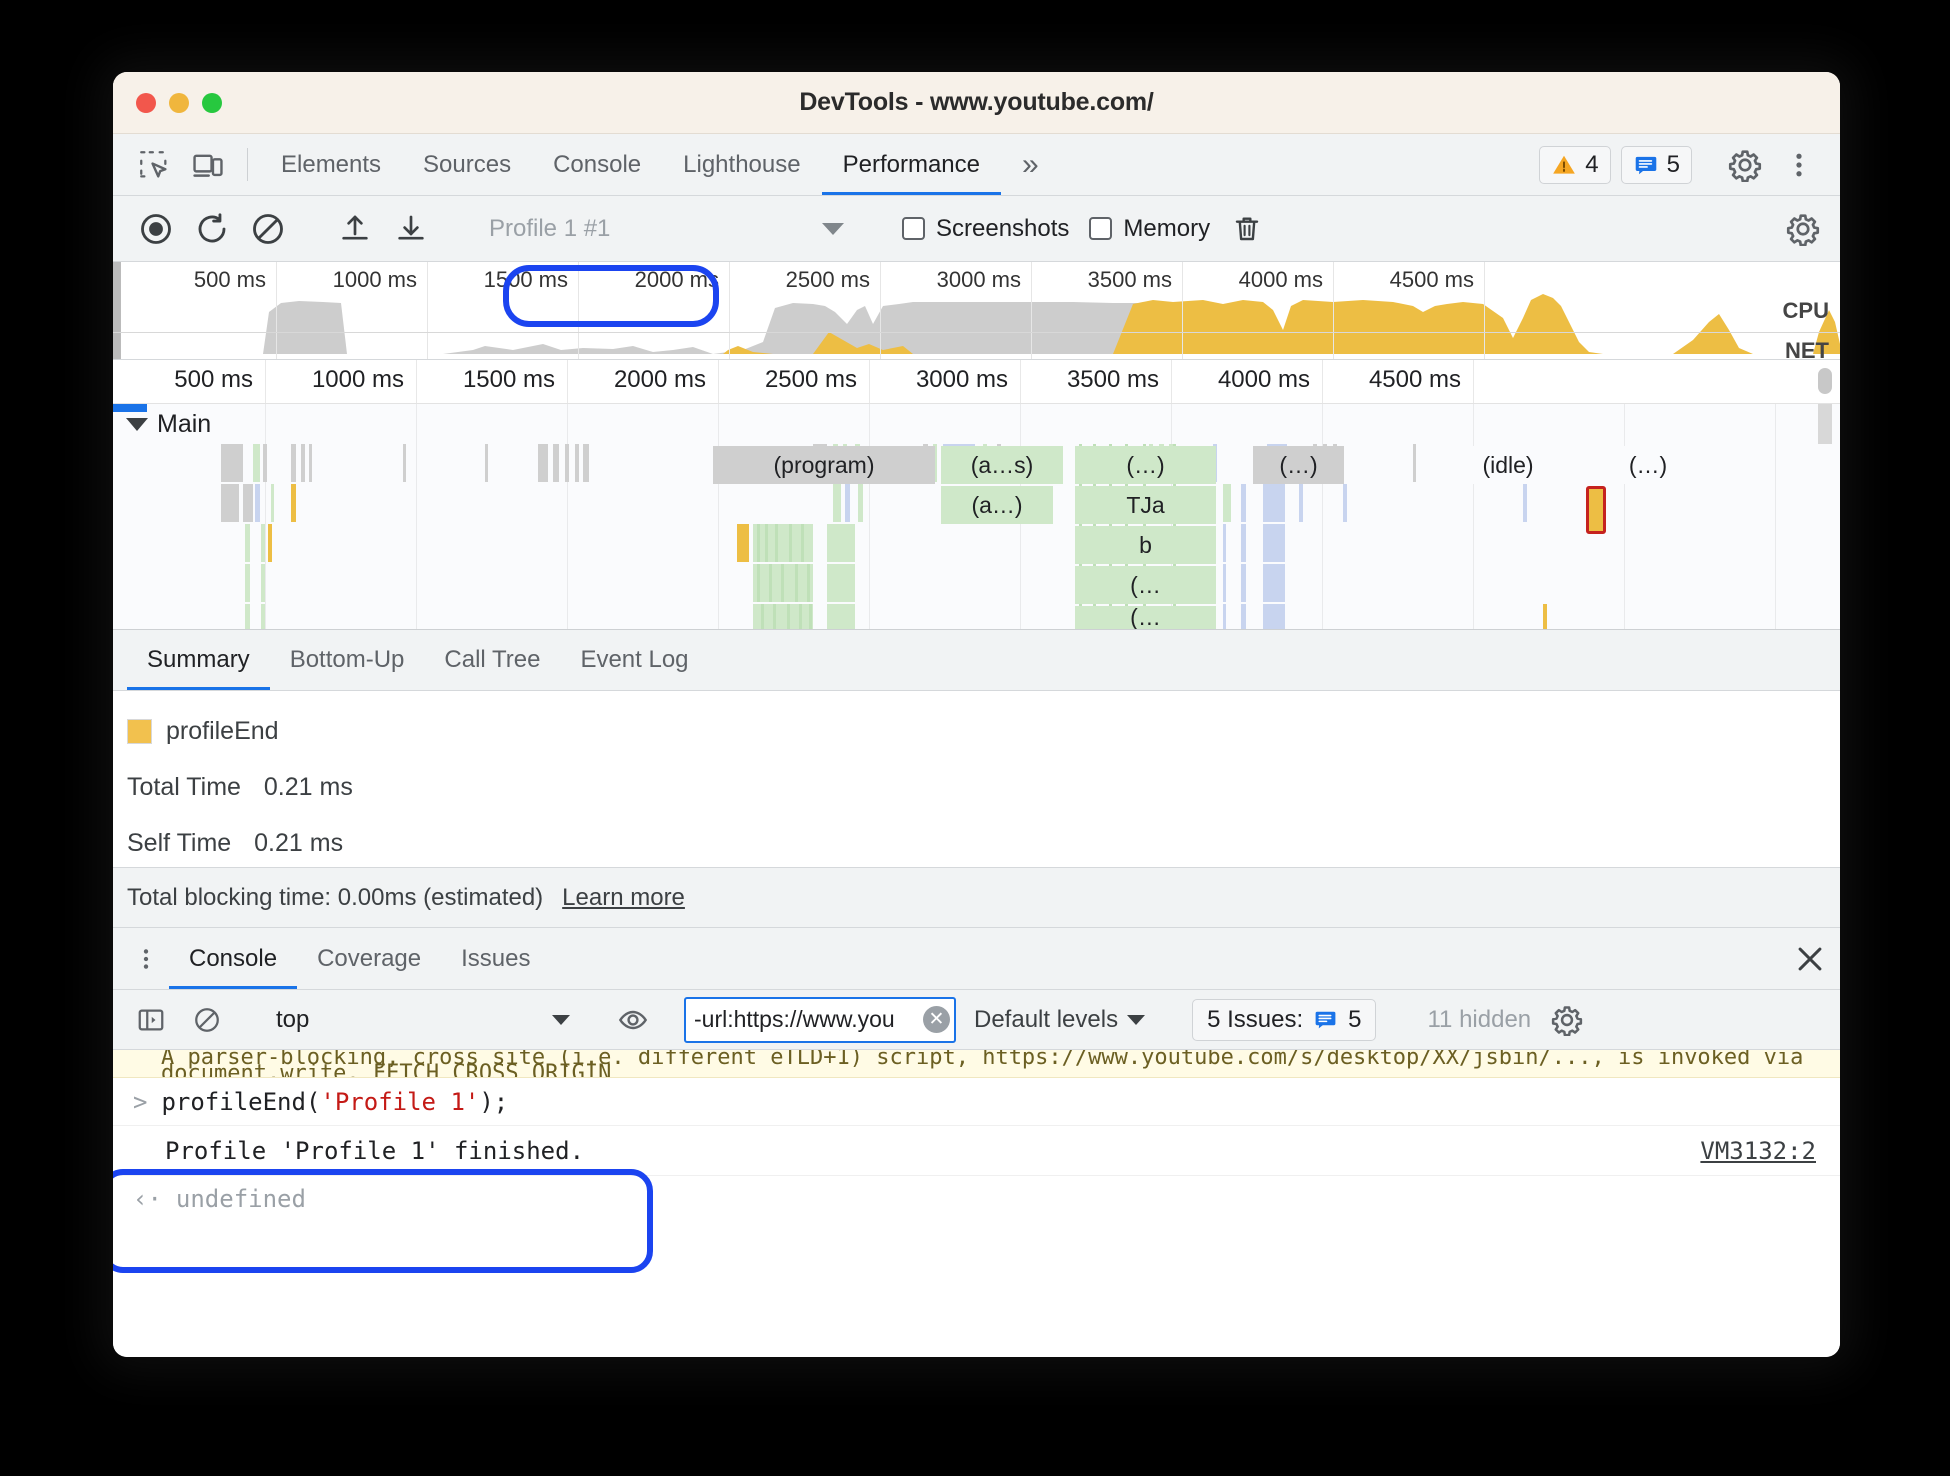 The width and height of the screenshot is (1950, 1476). What do you see at coordinates (151, 1020) in the screenshot?
I see `console-sidebar-icon` at bounding box center [151, 1020].